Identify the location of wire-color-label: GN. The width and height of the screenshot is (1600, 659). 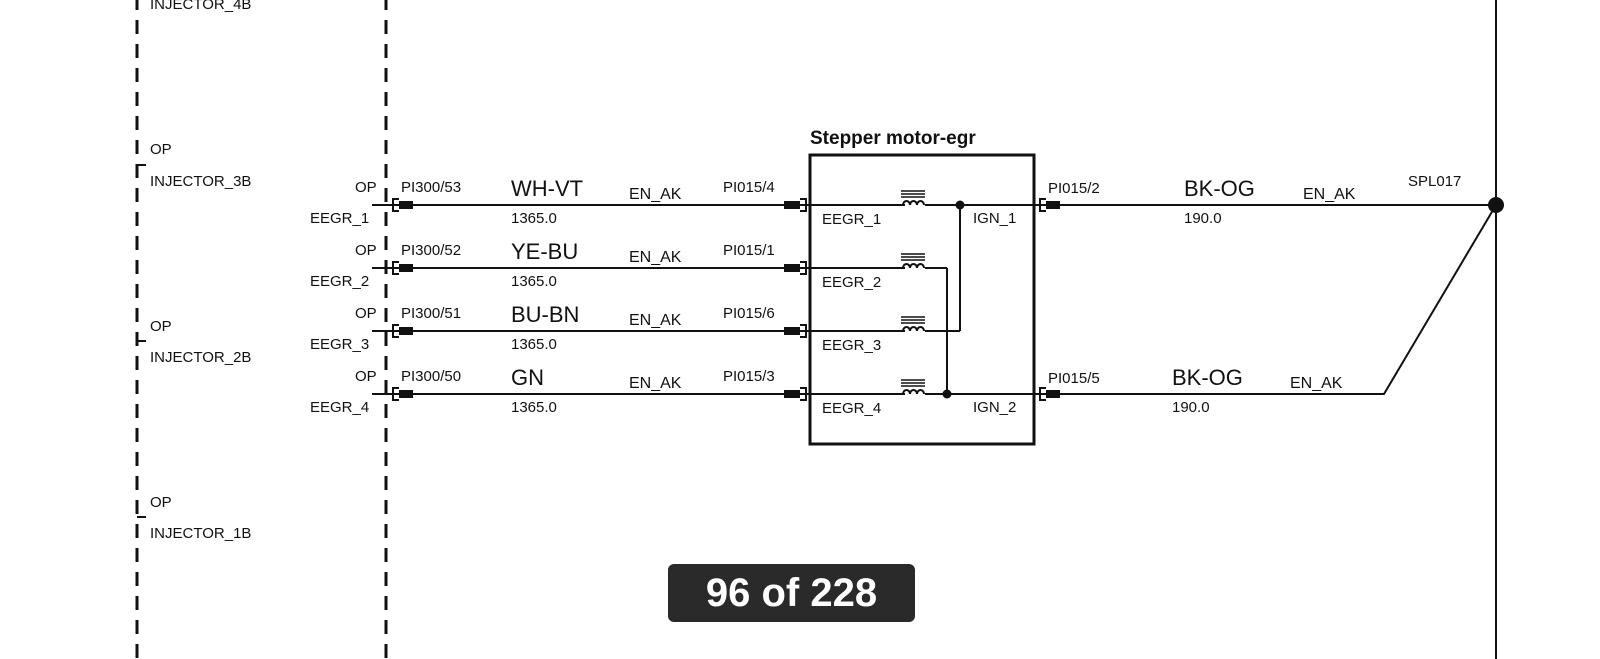
(527, 377).